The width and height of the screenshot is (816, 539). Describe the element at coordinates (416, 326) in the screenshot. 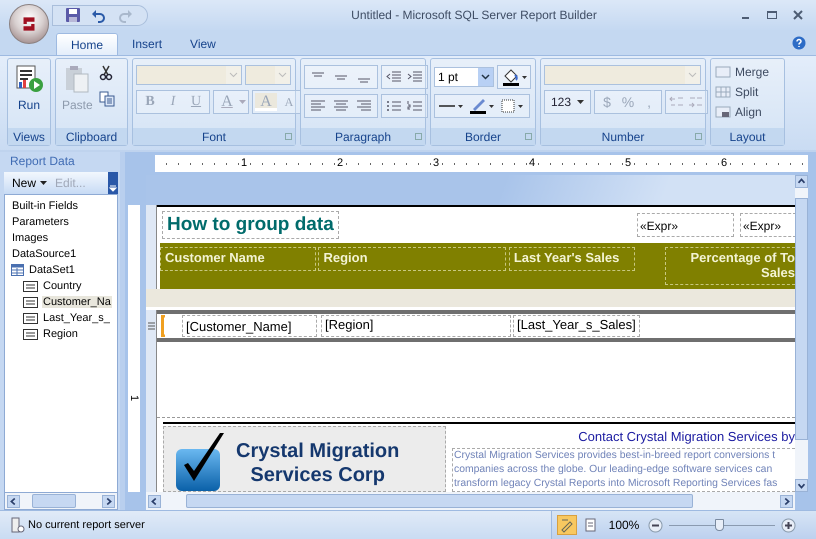

I see `detail-cell: [Region]` at that location.